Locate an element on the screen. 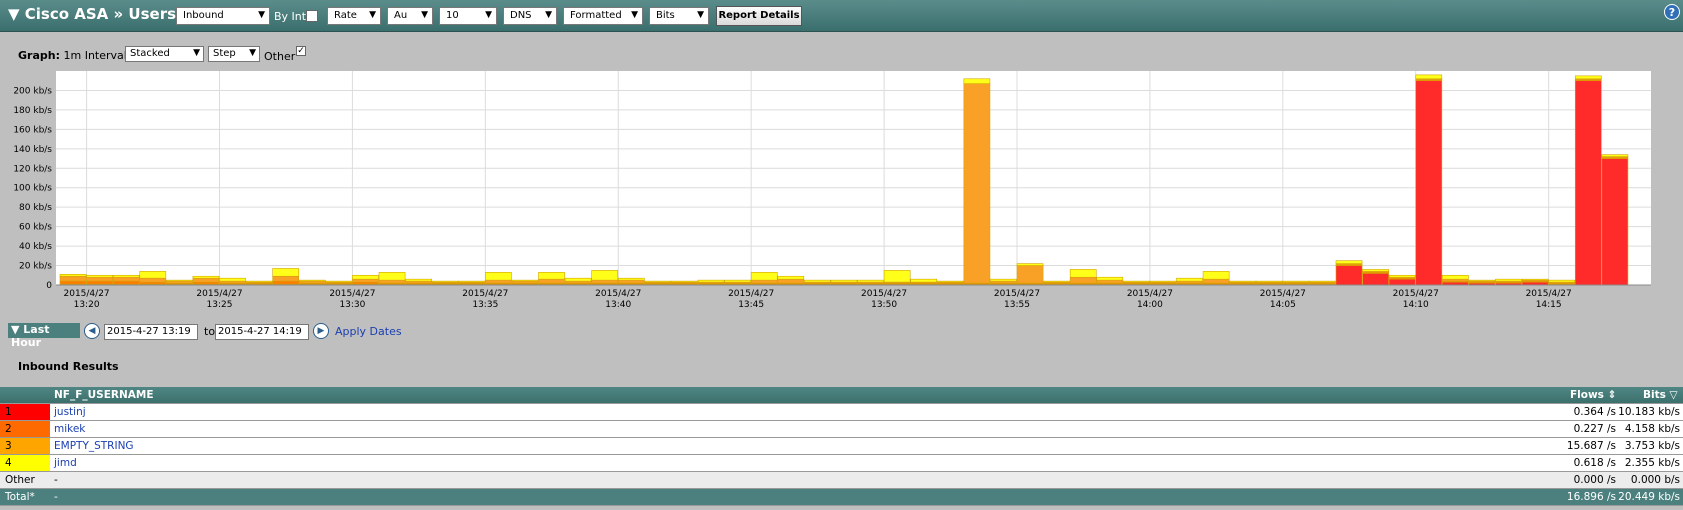  y-tick-label: 180 kb/s is located at coordinates (32, 111).